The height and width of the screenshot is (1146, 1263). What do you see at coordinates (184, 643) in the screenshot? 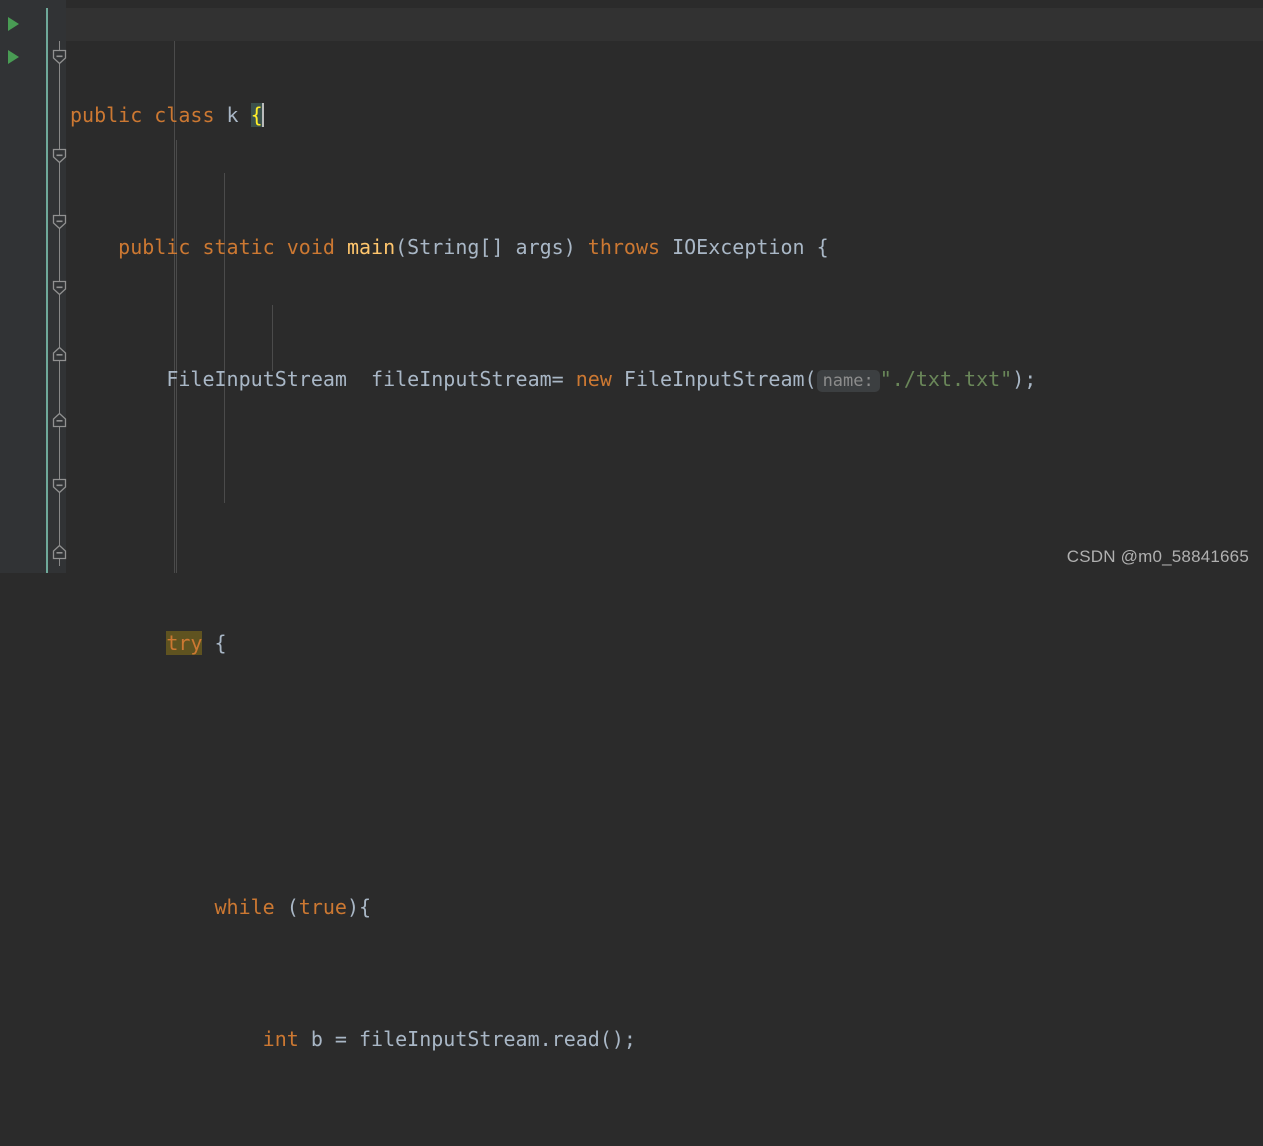
I see `token-keyword-highlighted: try` at bounding box center [184, 643].